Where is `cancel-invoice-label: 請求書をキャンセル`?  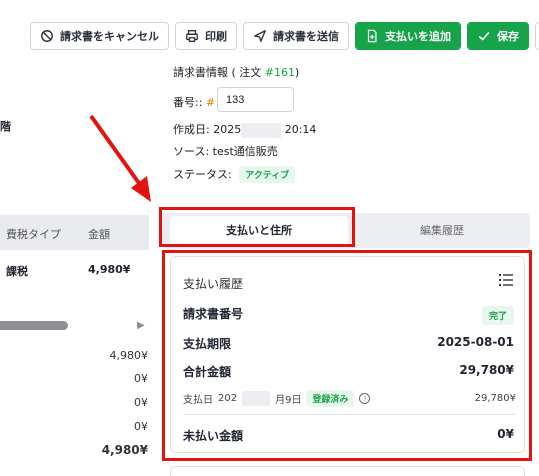
cancel-invoice-label: 請求書をキャンセル is located at coordinates (109, 36).